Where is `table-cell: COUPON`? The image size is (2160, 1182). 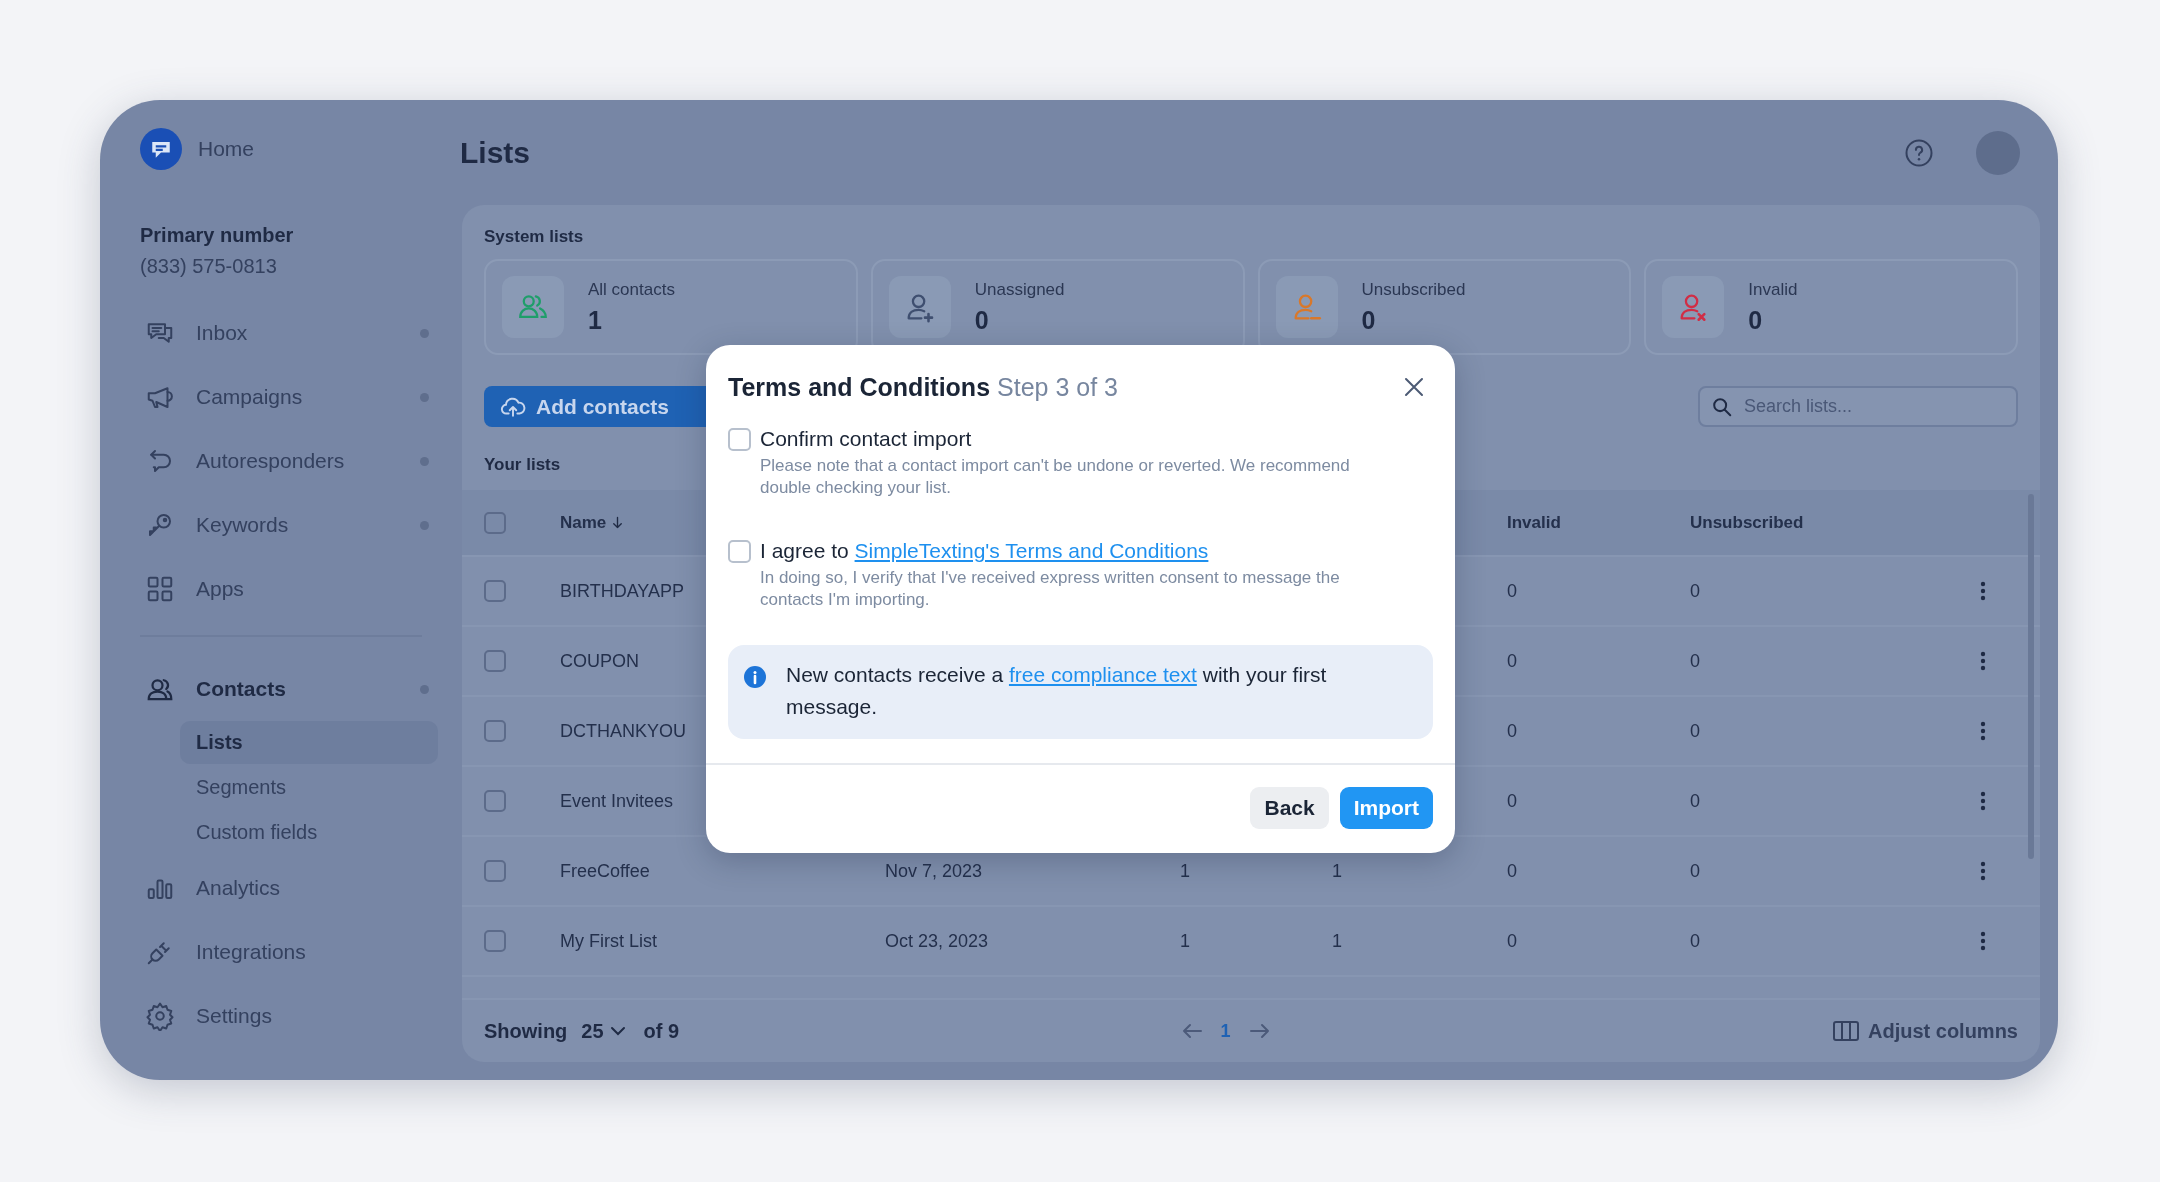
table-cell: COUPON is located at coordinates (599, 661).